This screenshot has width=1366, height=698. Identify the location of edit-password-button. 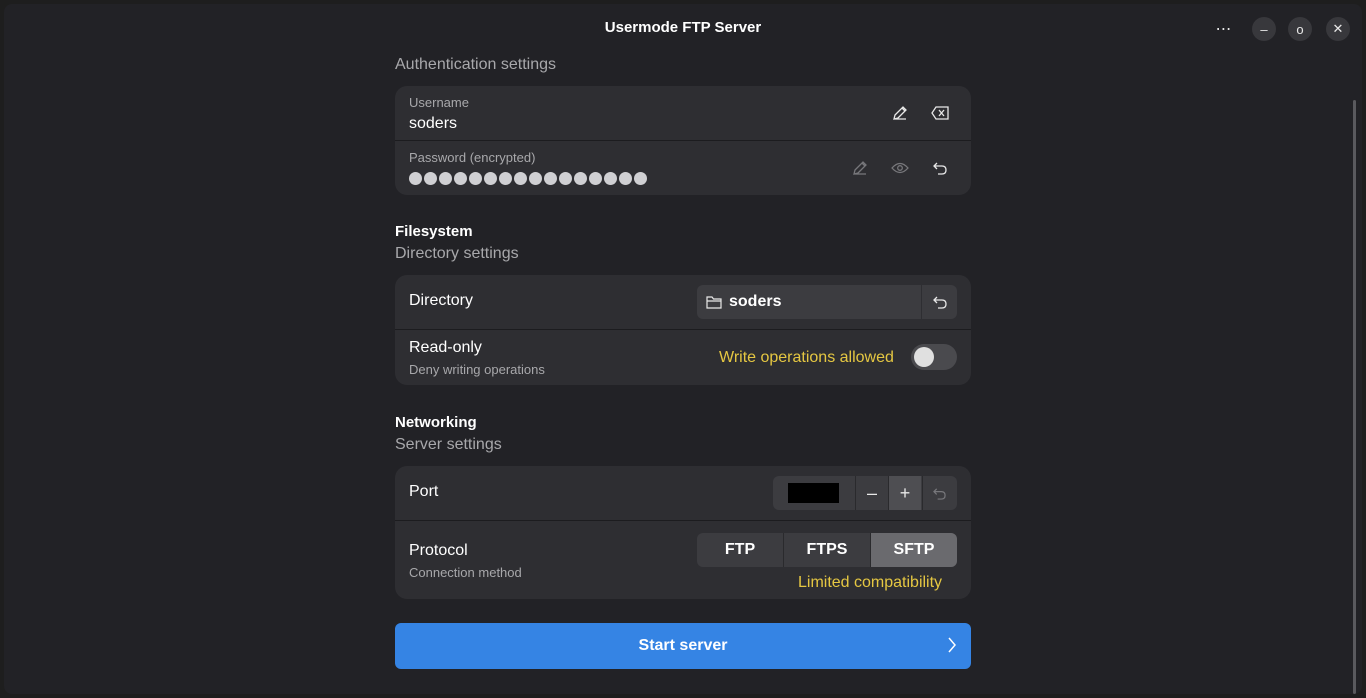
(860, 168).